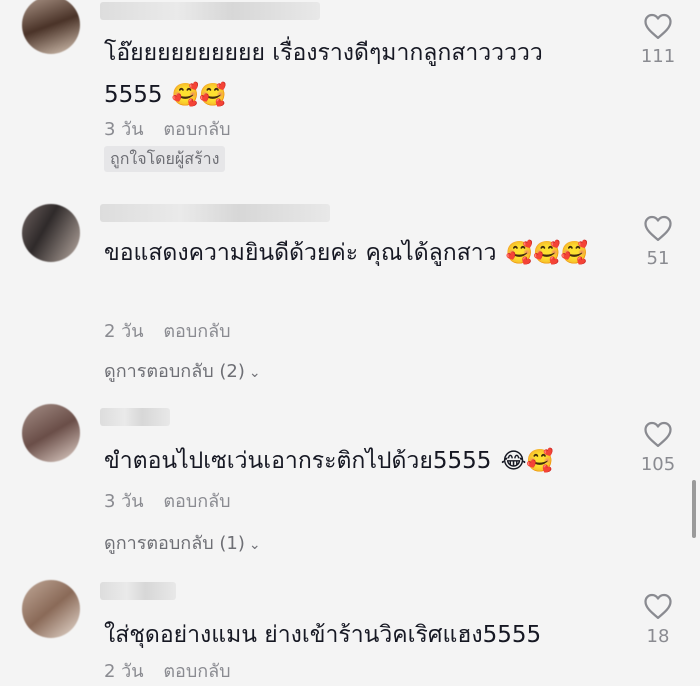 The height and width of the screenshot is (686, 700). What do you see at coordinates (199, 95) in the screenshot?
I see `emoji: 🥰🥰` at bounding box center [199, 95].